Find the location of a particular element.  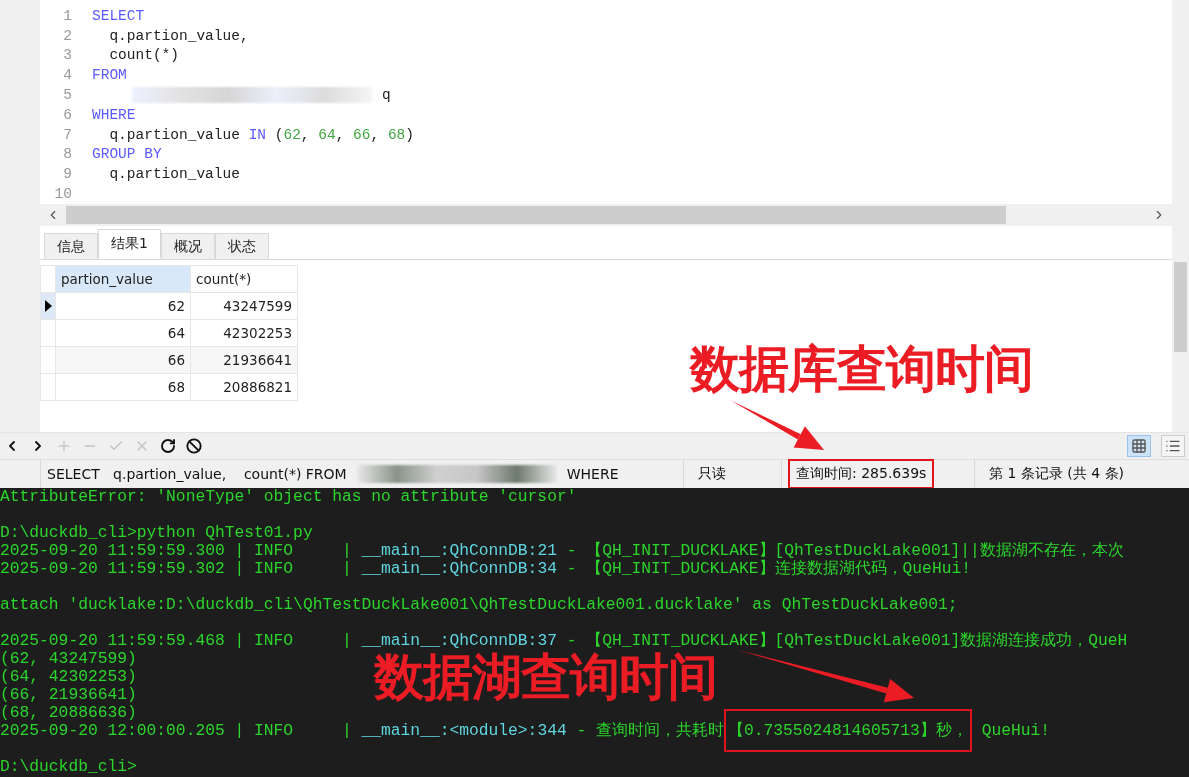

result-tab: 结果1 is located at coordinates (129, 243).